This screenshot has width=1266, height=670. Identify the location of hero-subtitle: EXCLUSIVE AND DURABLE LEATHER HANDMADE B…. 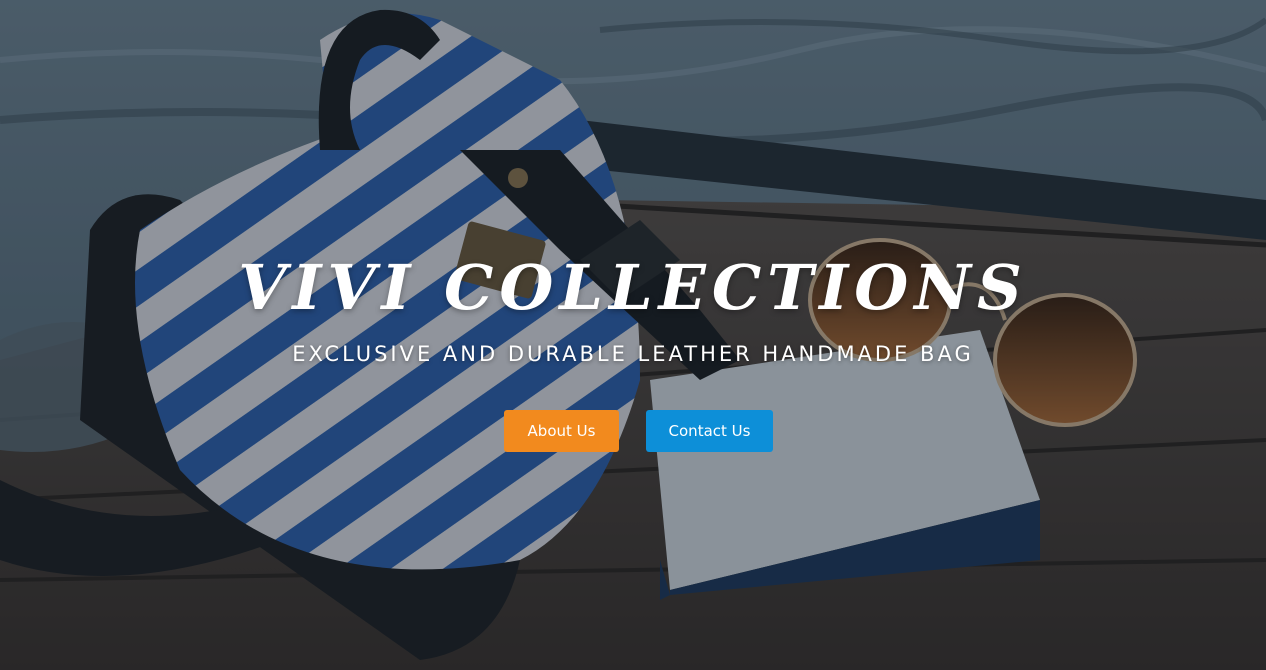
(633, 354).